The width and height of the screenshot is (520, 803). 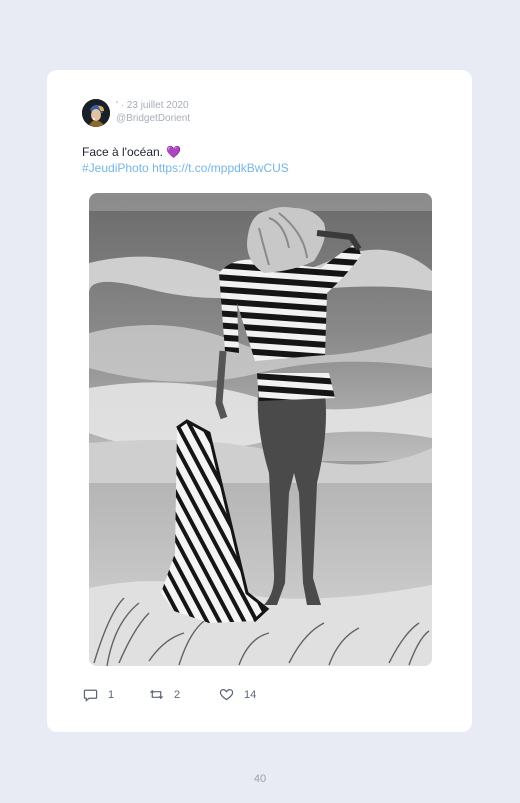 I want to click on tweet-date: ' · 23 juillet 2020, so click(x=152, y=105).